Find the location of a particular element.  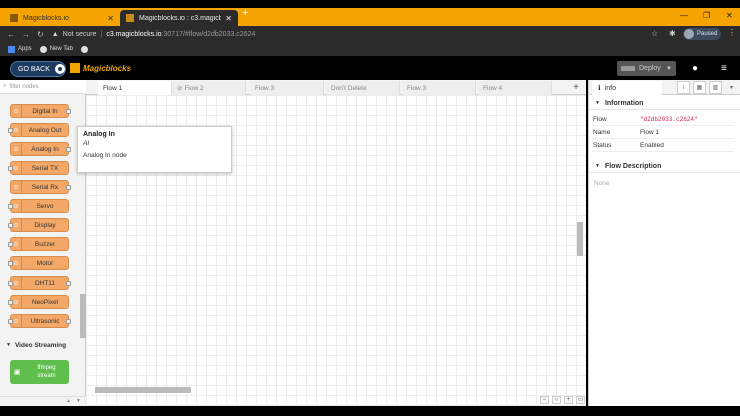

disabled-icon: ⊘ is located at coordinates (180, 88).